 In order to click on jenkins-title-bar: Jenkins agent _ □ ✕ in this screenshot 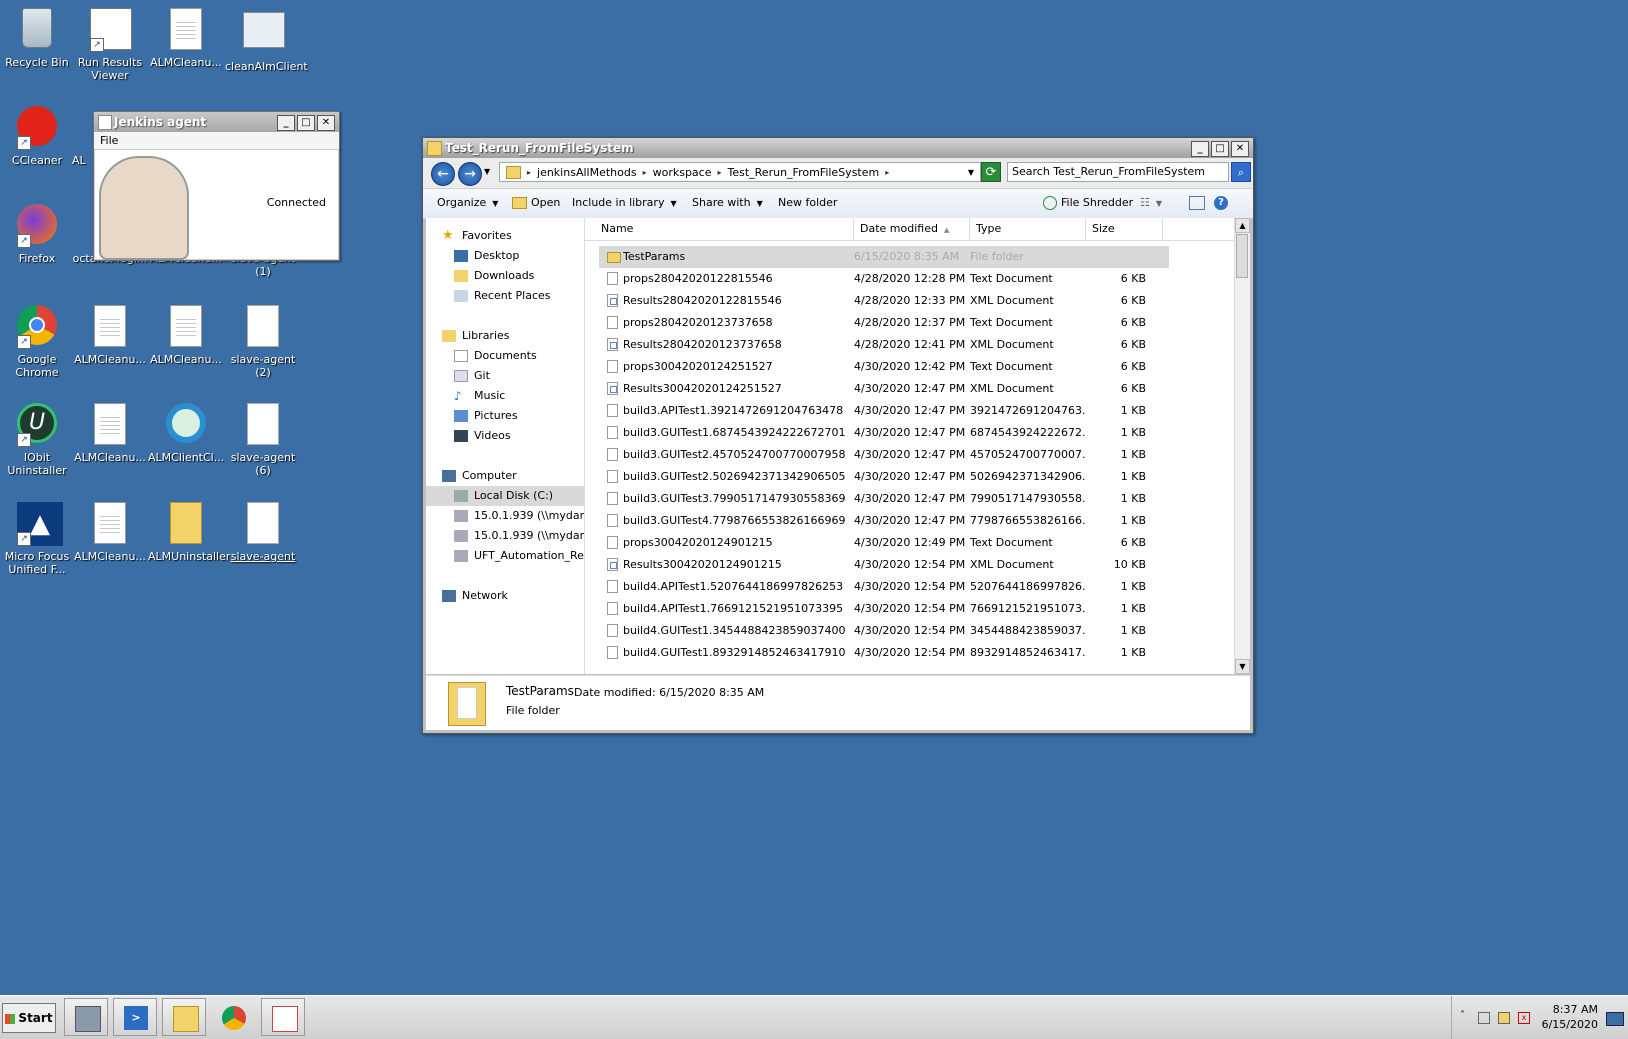, I will do `click(216, 122)`.